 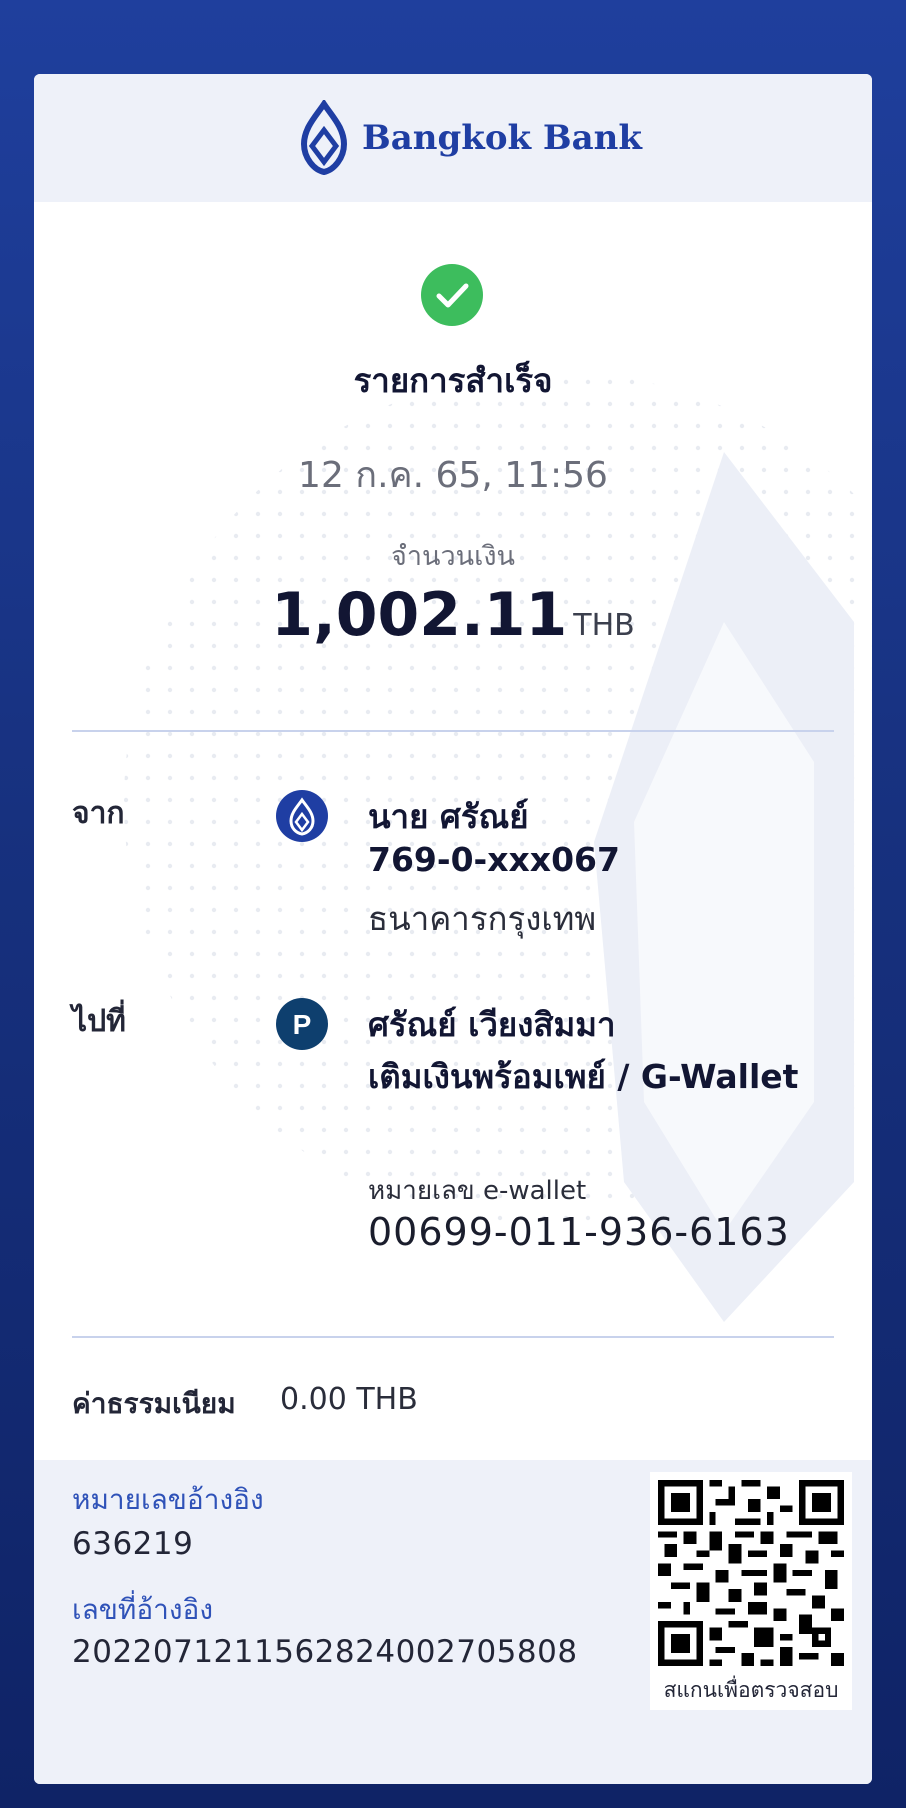 I want to click on transaction-ref: 2022071211562824002705808, so click(x=325, y=1652).